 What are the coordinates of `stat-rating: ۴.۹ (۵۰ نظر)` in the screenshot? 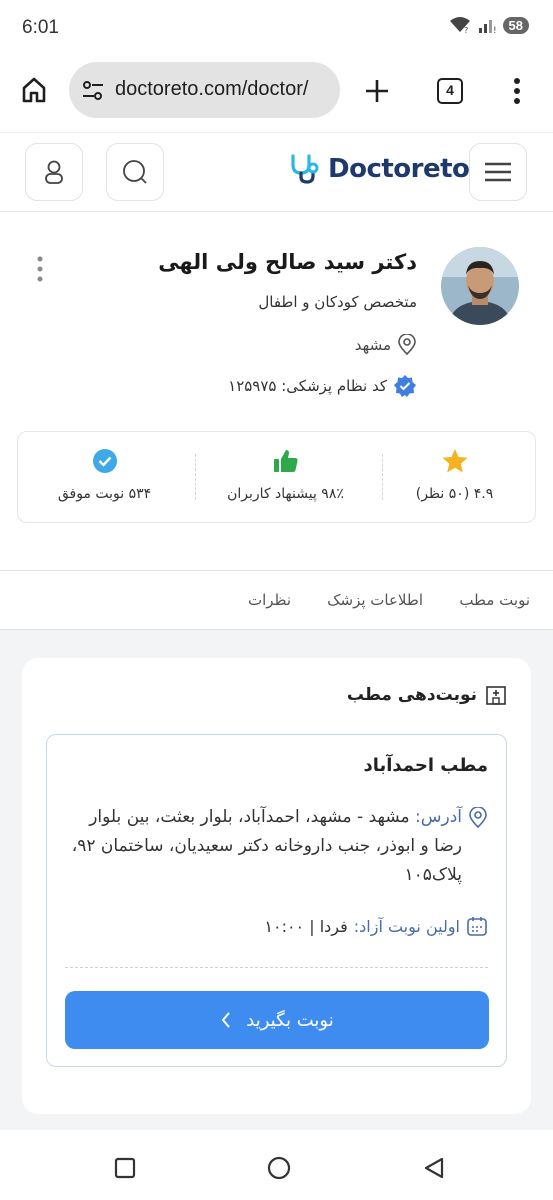 It's located at (454, 478).